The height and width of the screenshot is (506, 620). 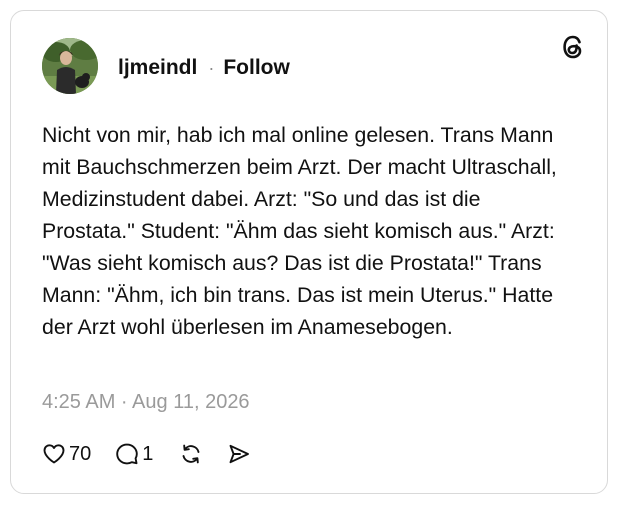 I want to click on repost-button, so click(x=191, y=454).